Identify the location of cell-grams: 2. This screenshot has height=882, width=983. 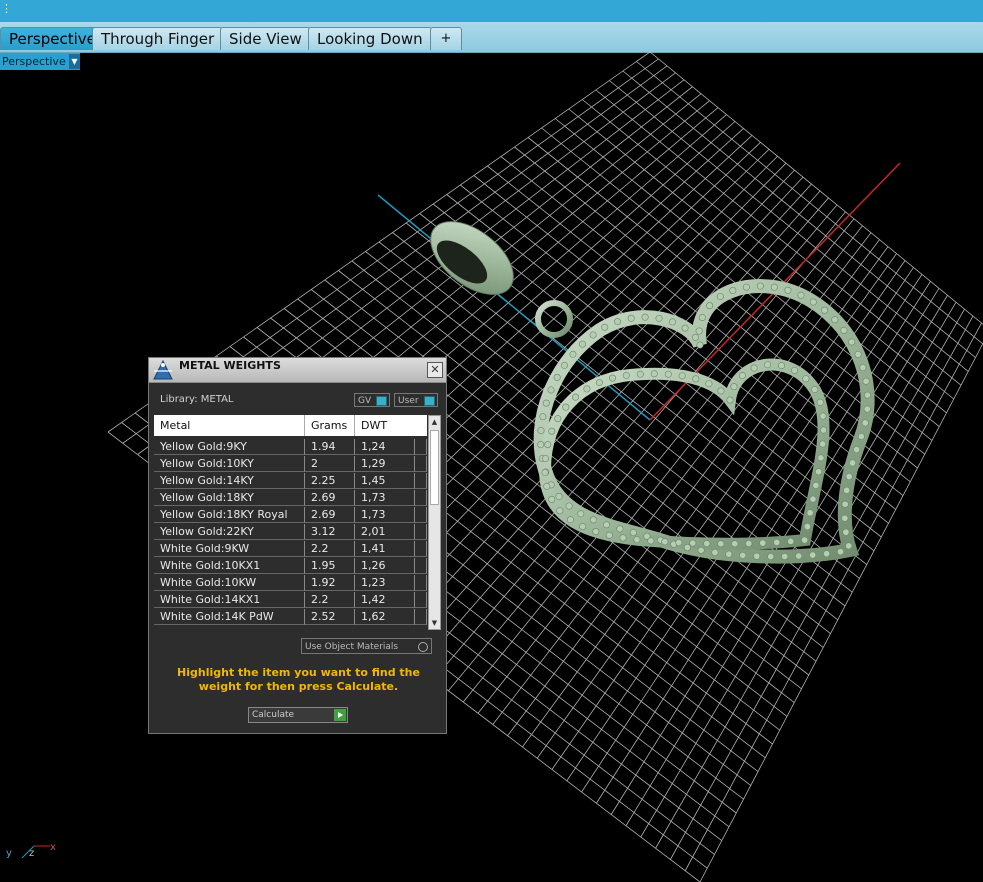
(330, 464).